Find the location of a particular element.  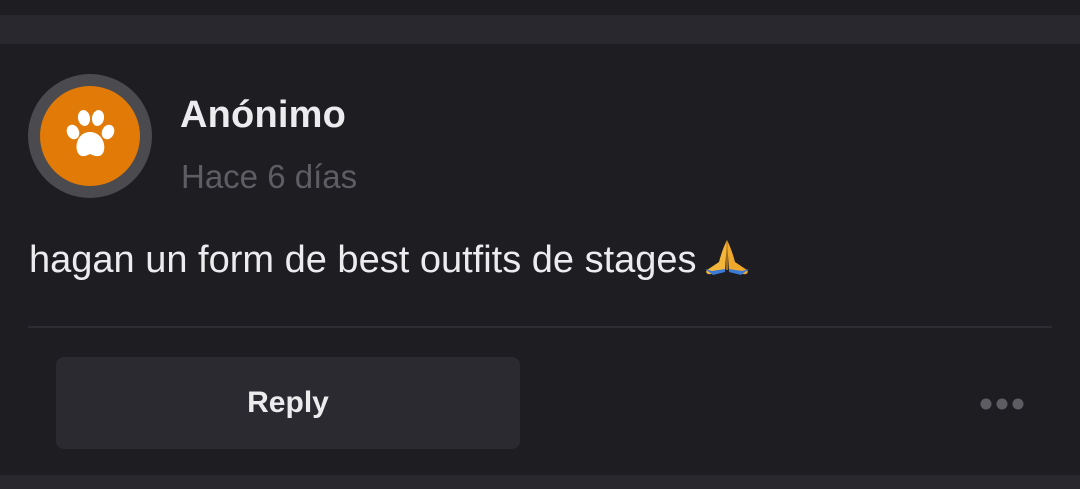

folded-hands-icon is located at coordinates (727, 261).